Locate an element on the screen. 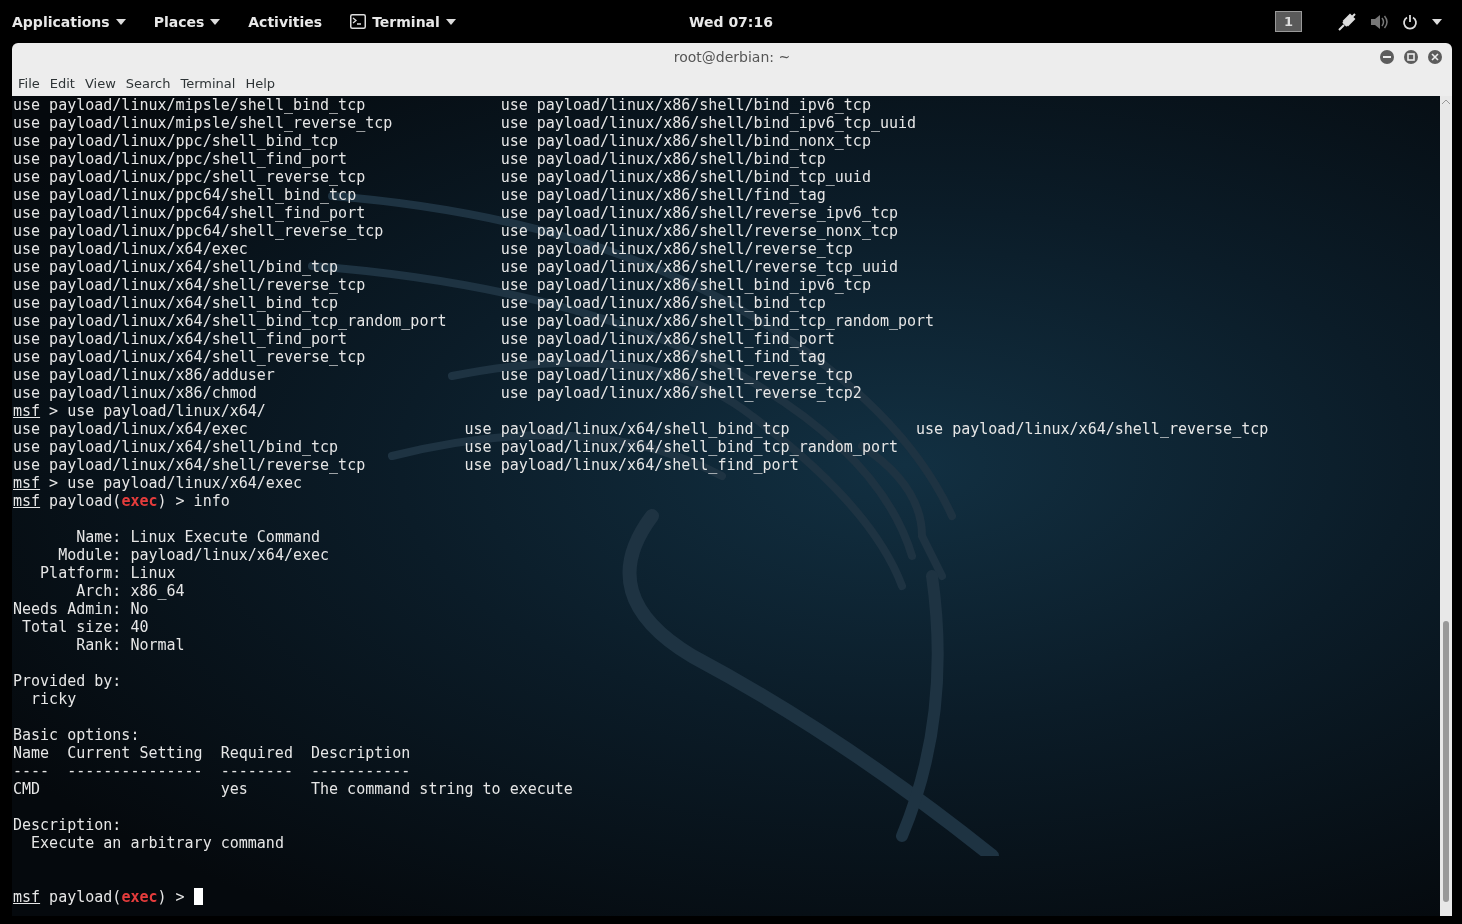 The image size is (1462, 924). command-line: msf payload(exec) > info is located at coordinates (121, 501).